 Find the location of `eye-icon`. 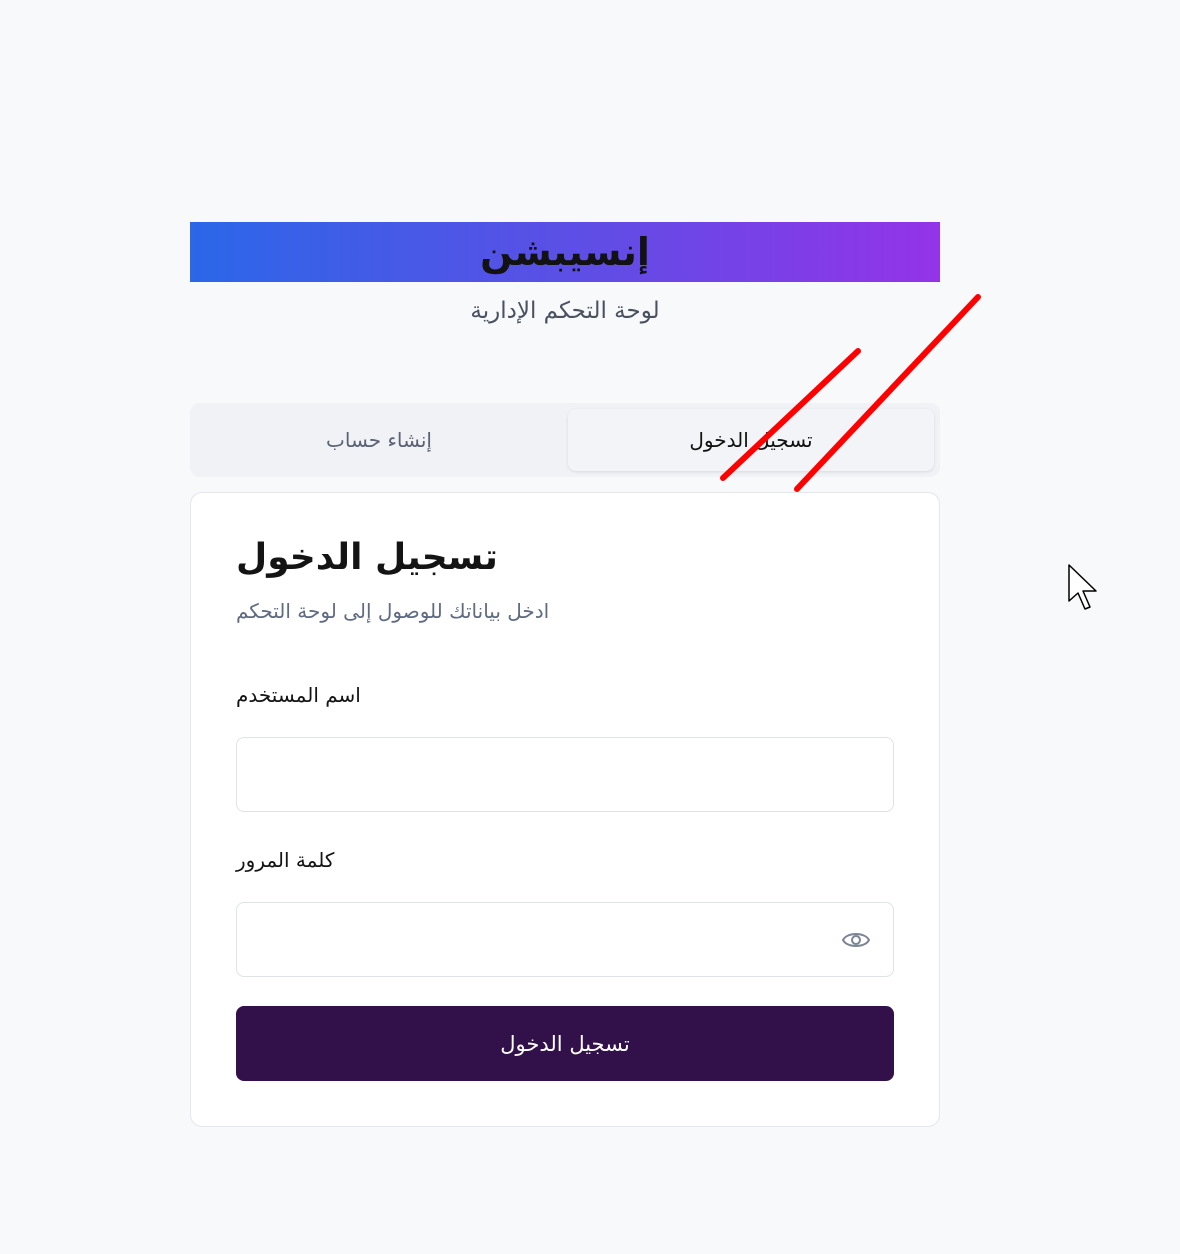

eye-icon is located at coordinates (856, 940).